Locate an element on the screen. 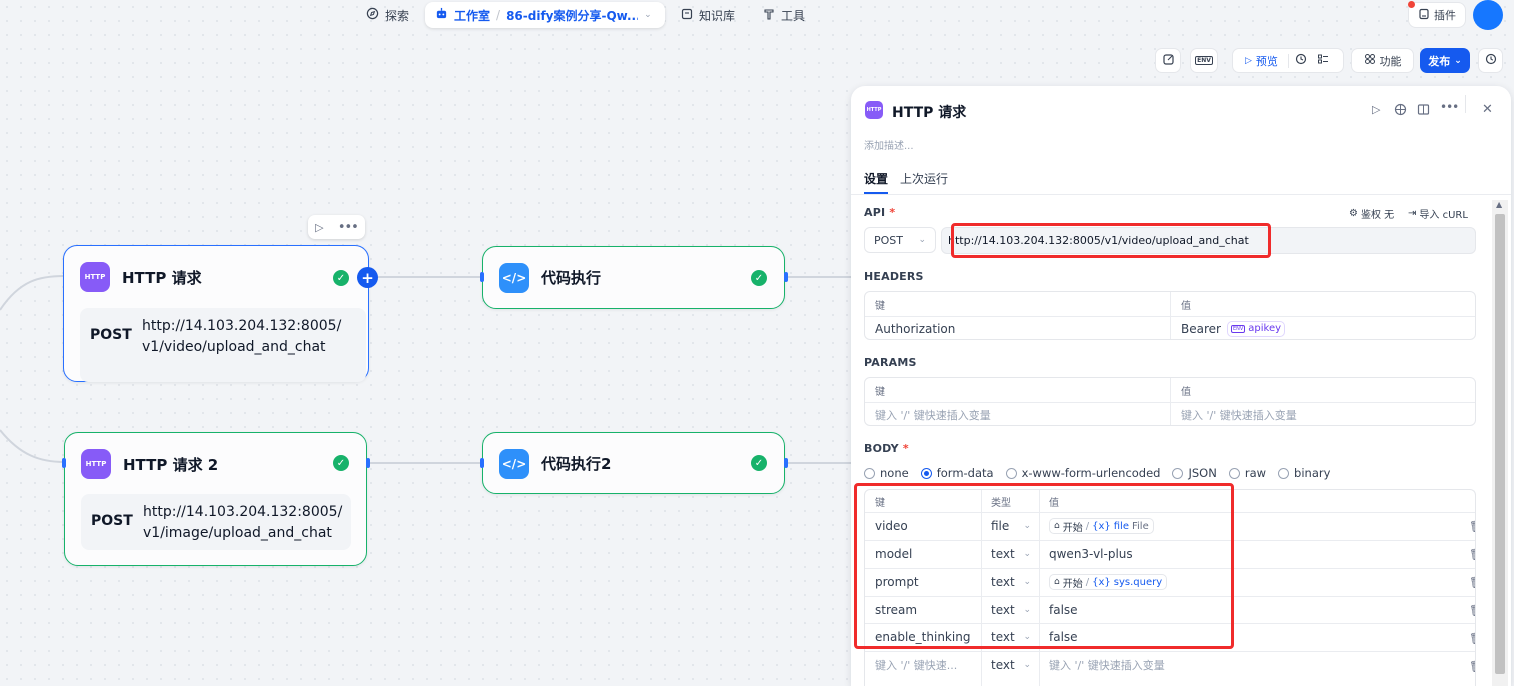  node-code: </> 代码执行 ✓ is located at coordinates (633, 277).